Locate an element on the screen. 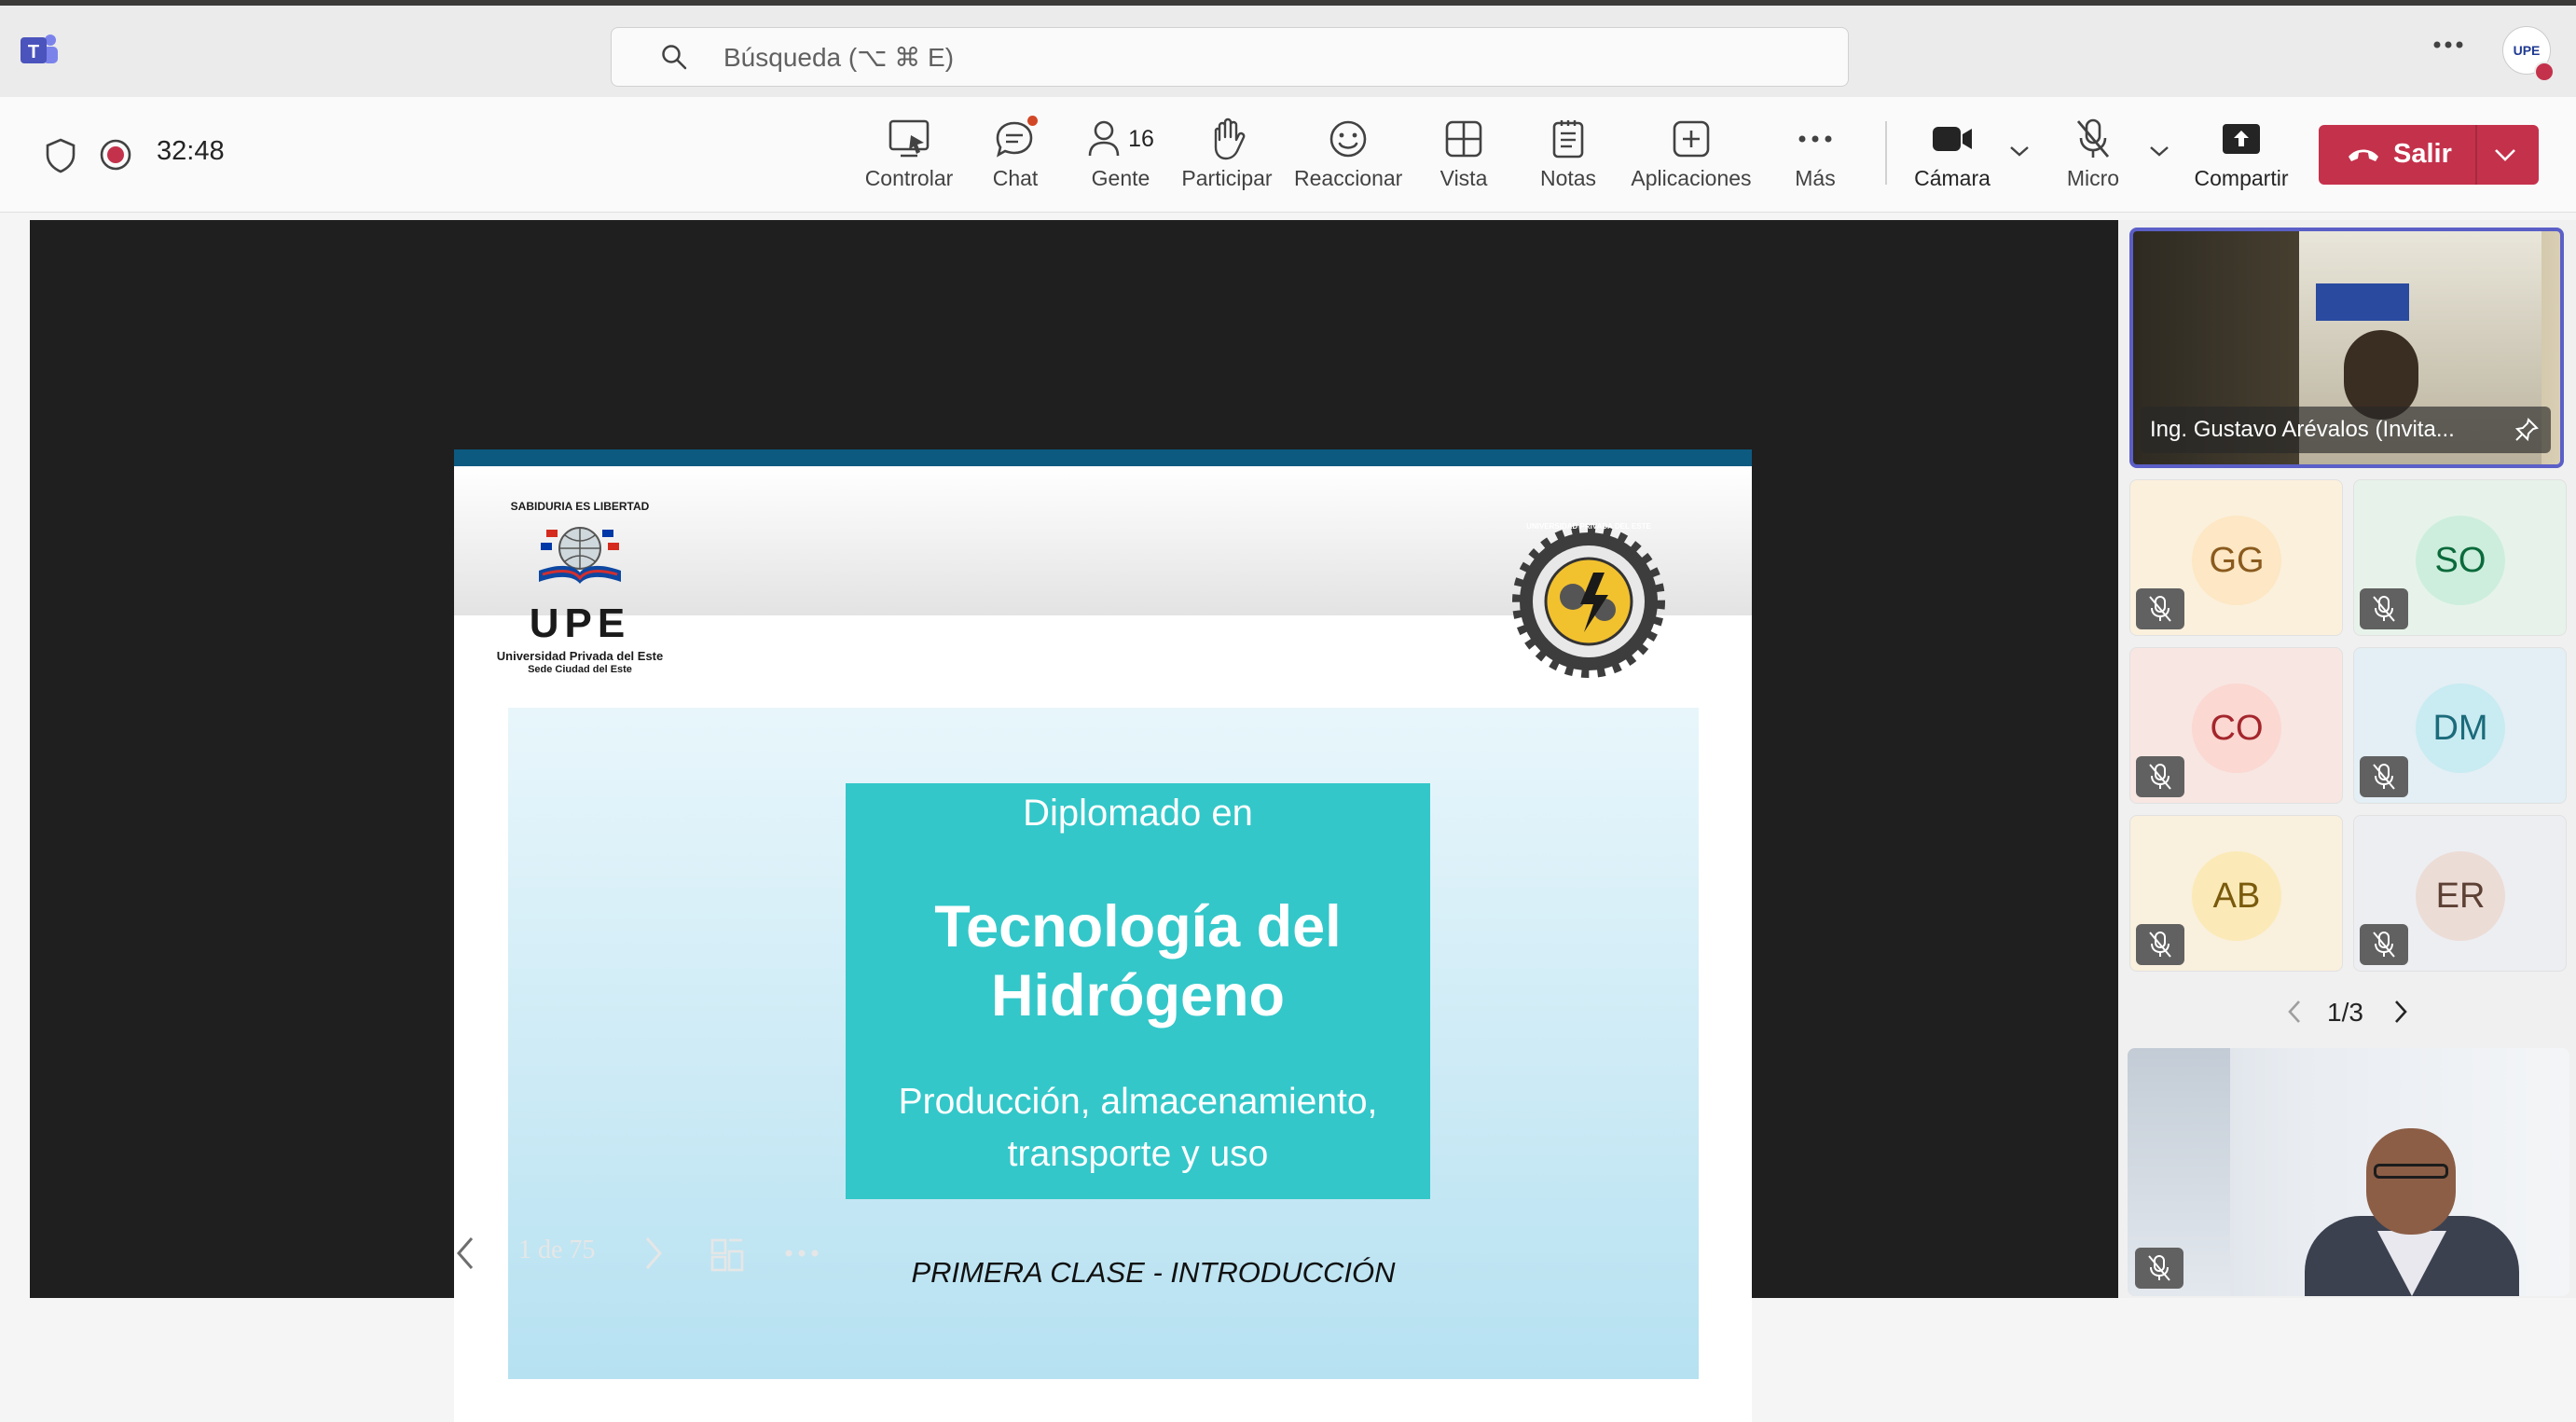  search-input: Búsqueda (⌥ ⌘ E) is located at coordinates (838, 58).